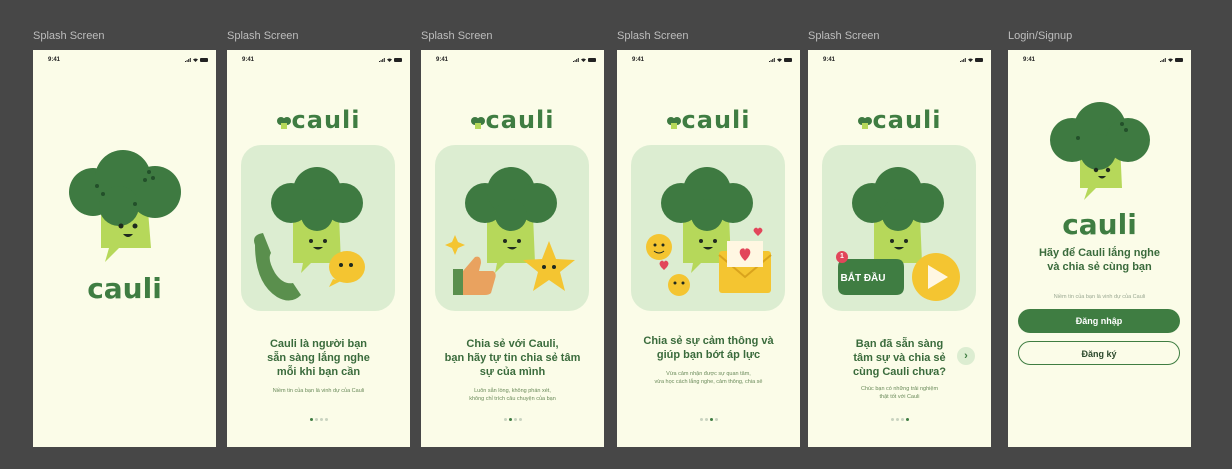 The image size is (1232, 469). Describe the element at coordinates (512, 344) in the screenshot. I see `headline-line: Chia sẻ với Cauli,` at that location.